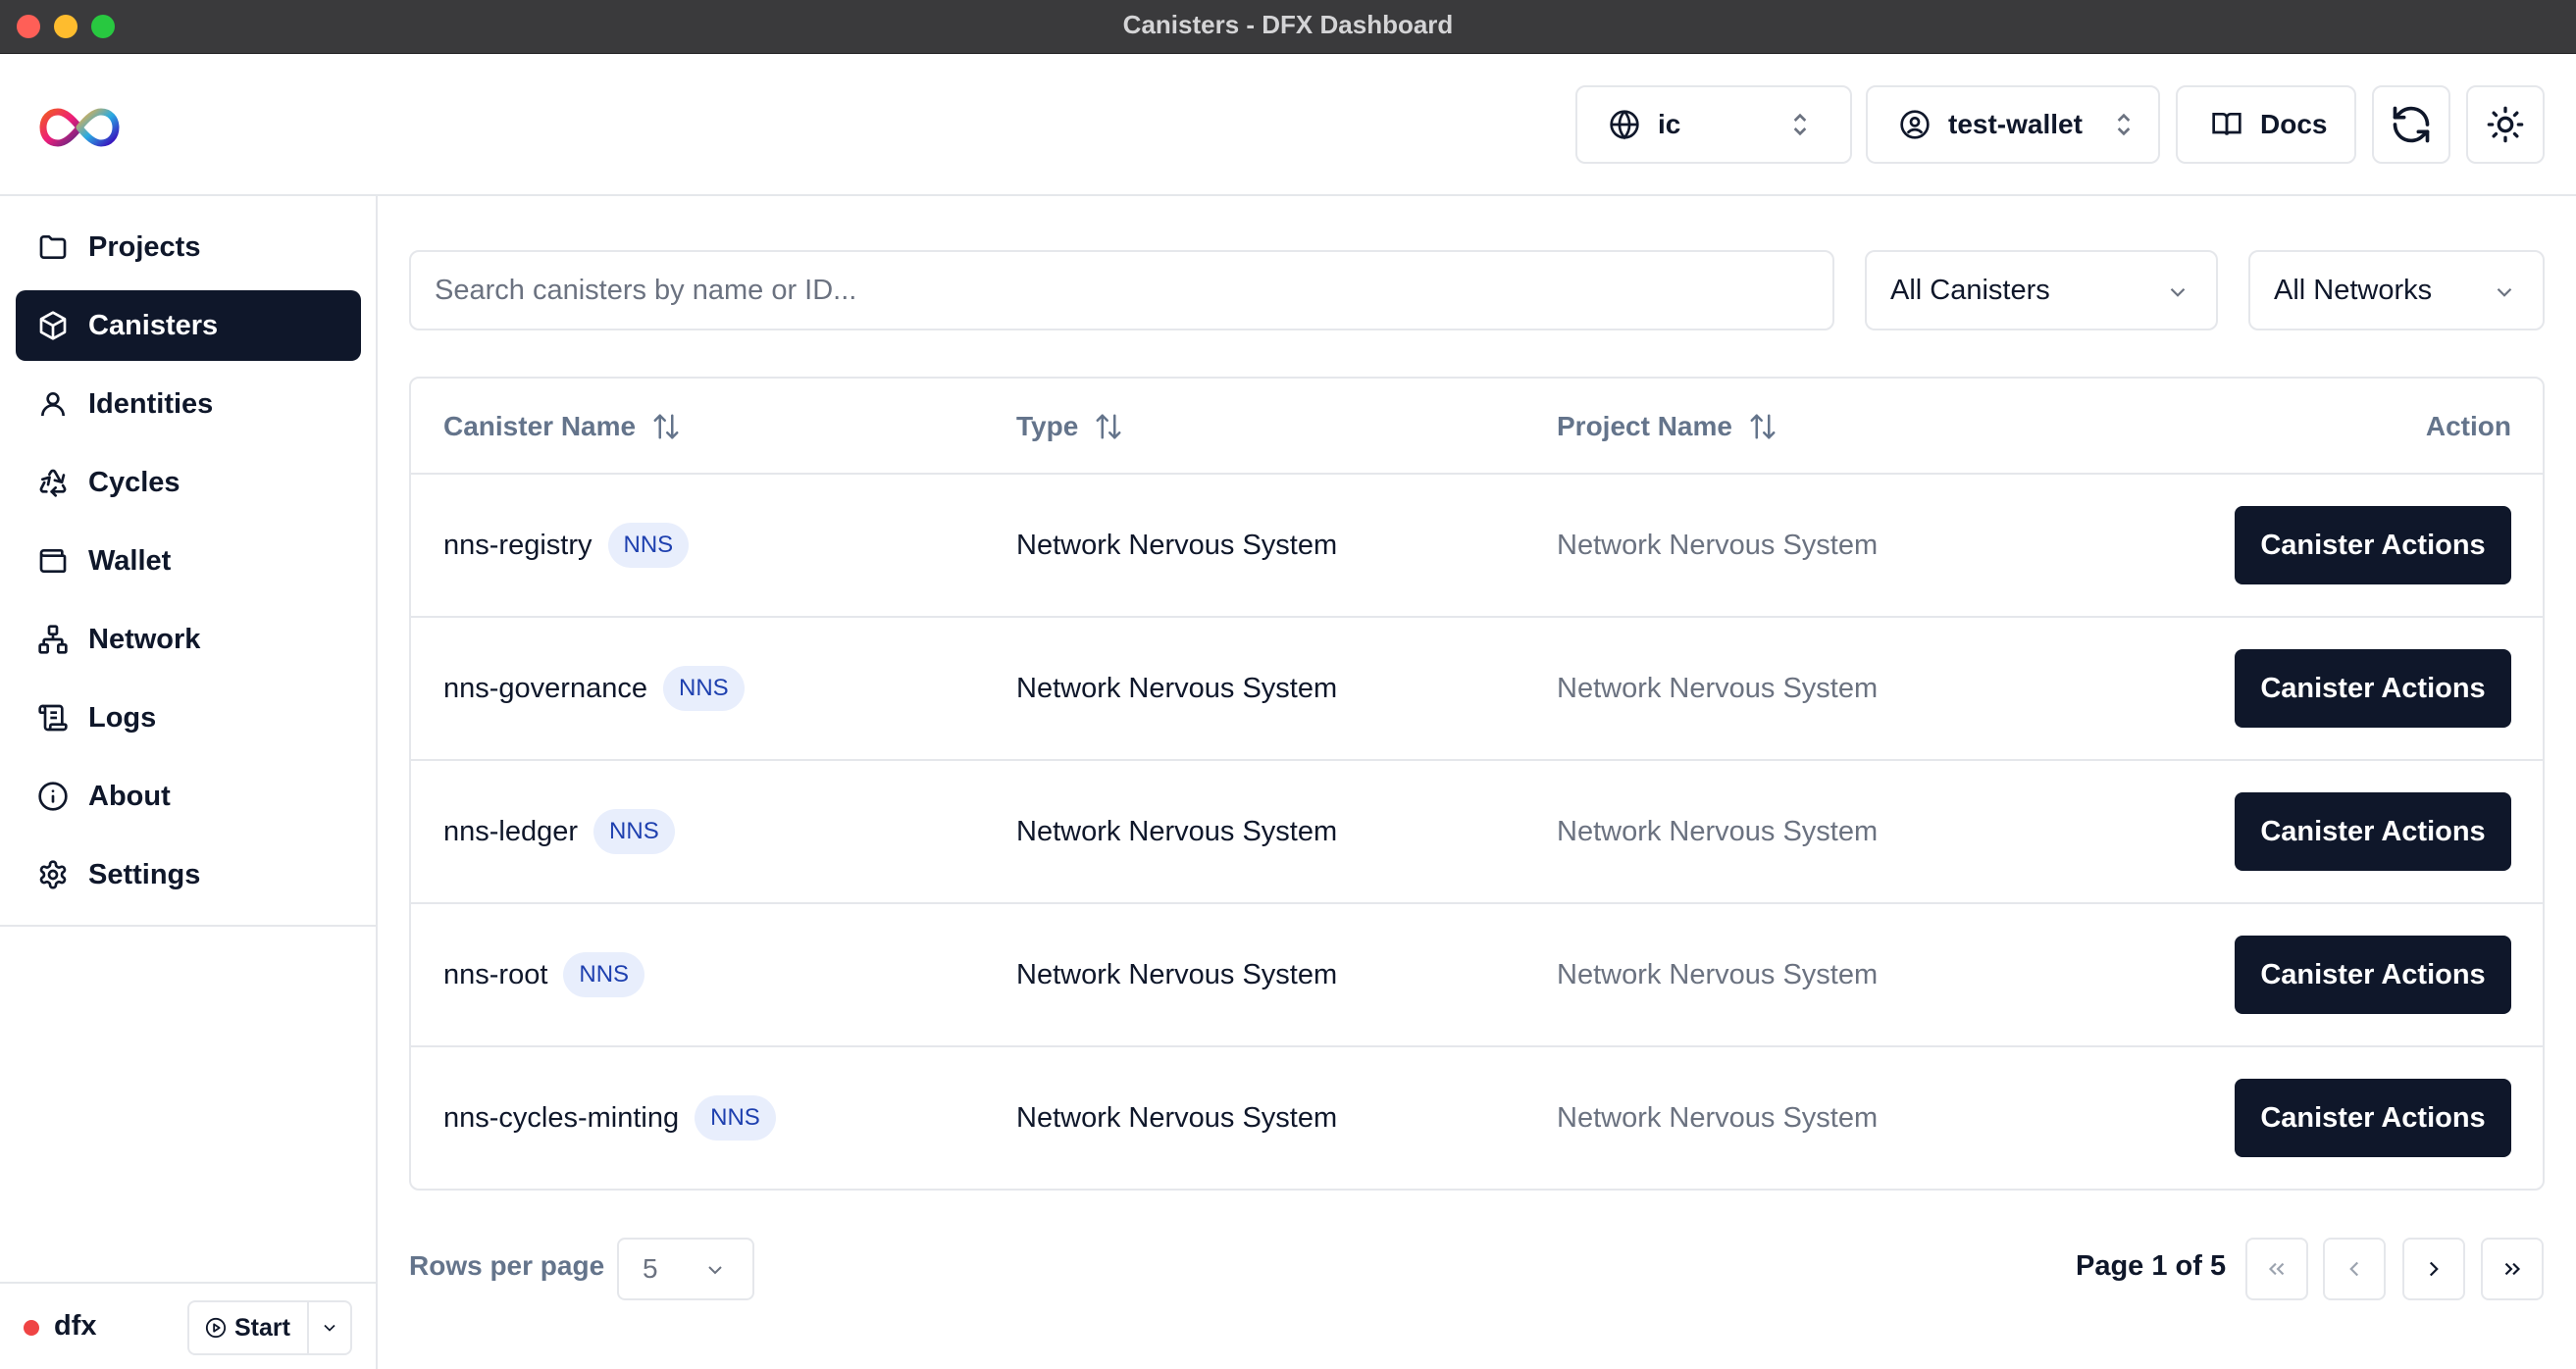 The width and height of the screenshot is (2576, 1369). I want to click on sidebar-item-projects: Projects, so click(188, 247).